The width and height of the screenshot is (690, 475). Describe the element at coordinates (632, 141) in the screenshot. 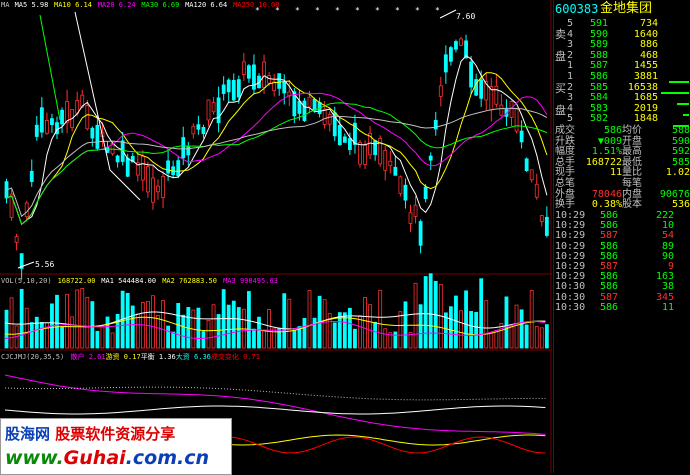

I see `stat-label: 开盘` at that location.